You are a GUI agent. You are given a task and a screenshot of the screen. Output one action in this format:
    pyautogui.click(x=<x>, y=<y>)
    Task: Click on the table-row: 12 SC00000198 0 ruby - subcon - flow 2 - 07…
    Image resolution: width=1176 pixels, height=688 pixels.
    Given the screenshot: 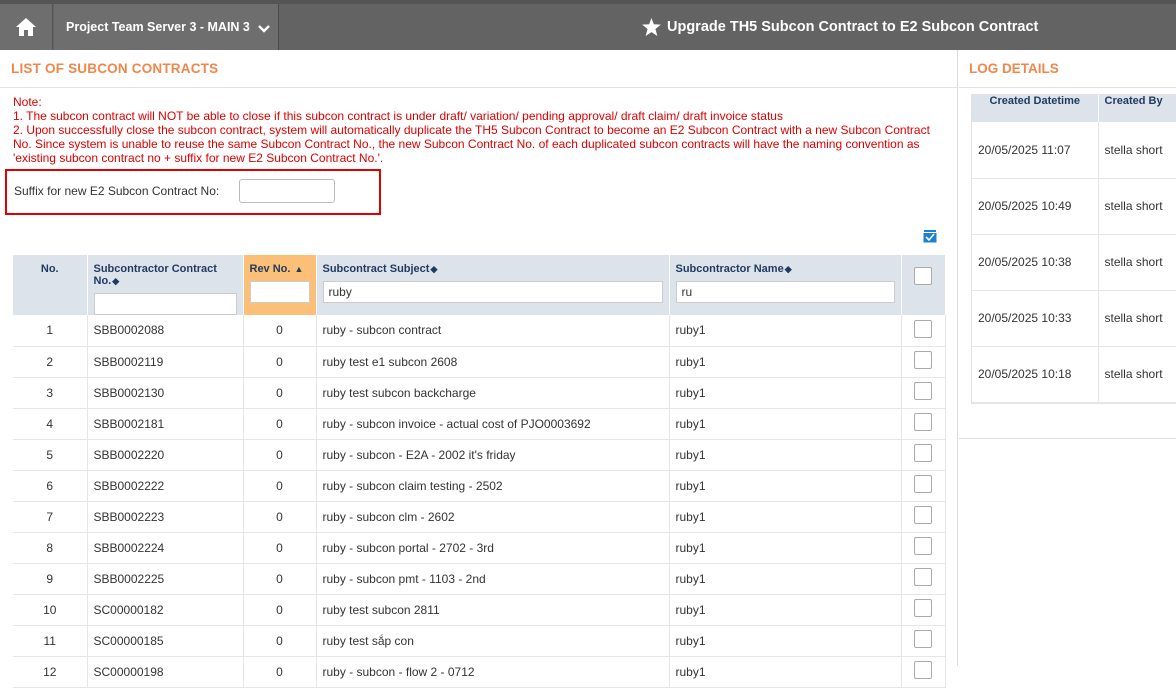 What is the action you would take?
    pyautogui.click(x=479, y=672)
    